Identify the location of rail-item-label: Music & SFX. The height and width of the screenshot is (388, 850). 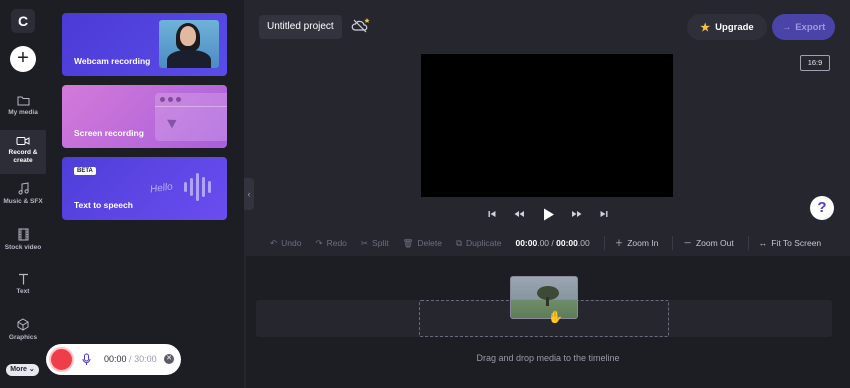
(23, 201).